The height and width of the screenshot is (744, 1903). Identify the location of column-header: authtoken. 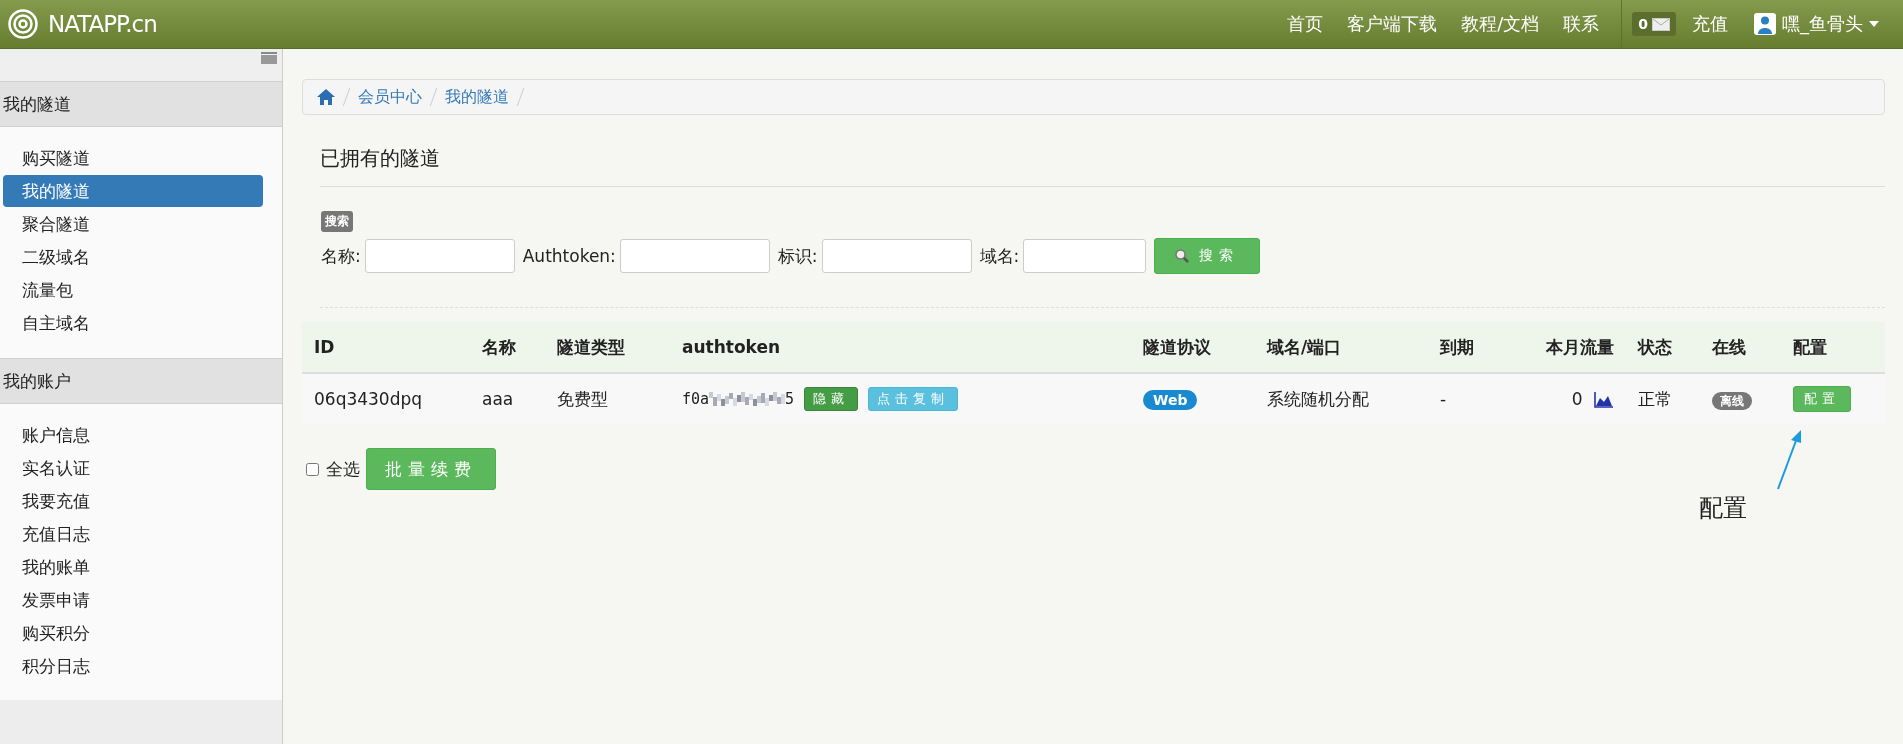
(731, 347).